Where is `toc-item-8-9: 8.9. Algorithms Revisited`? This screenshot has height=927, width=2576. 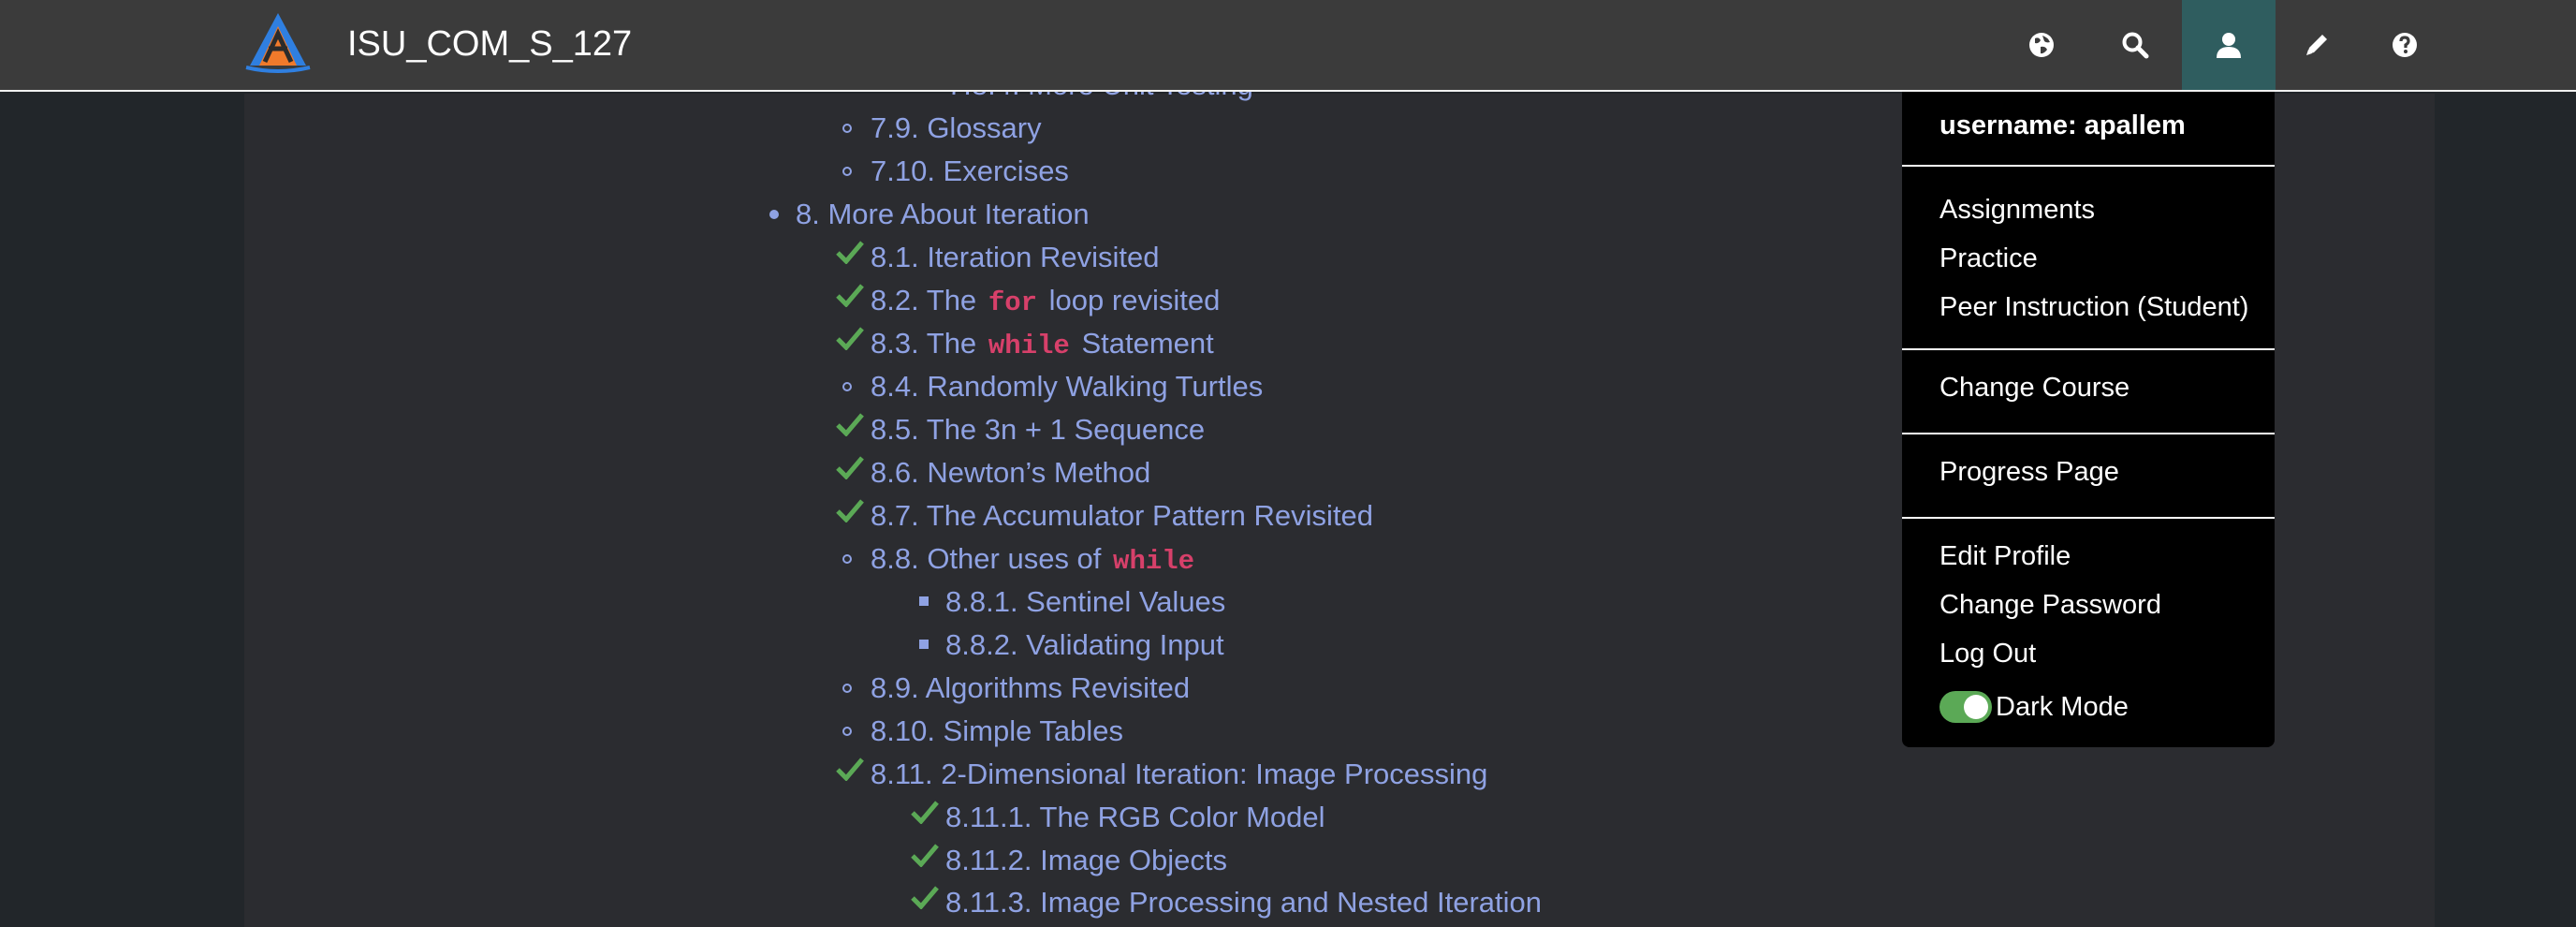
toc-item-8-9: 8.9. Algorithms Revisited is located at coordinates (1030, 688).